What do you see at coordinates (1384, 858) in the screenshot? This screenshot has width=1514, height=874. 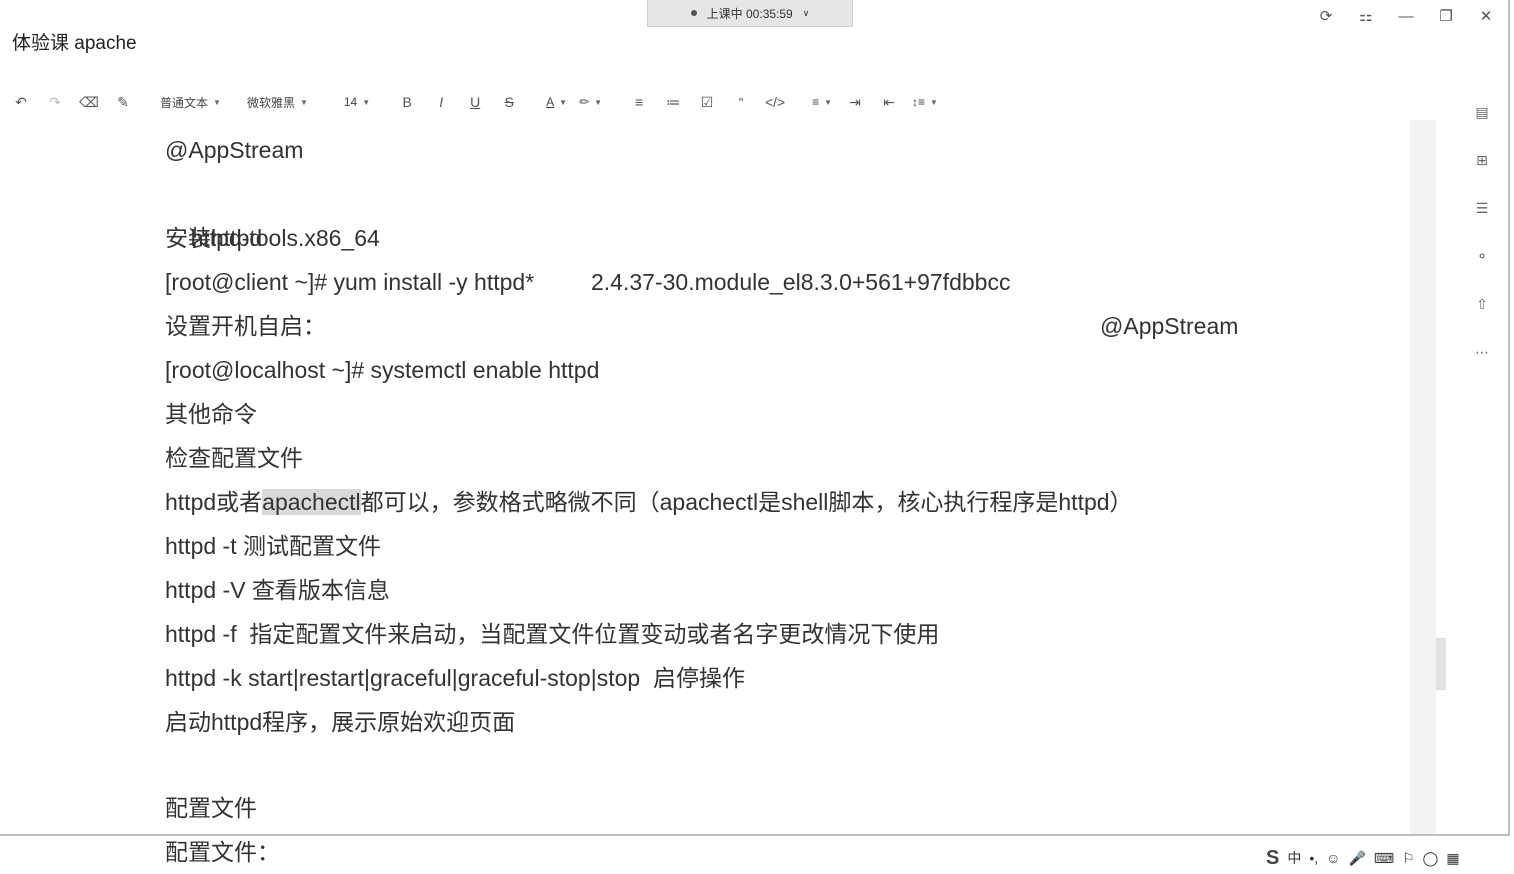 I see `keyboard-icon: ⌨` at bounding box center [1384, 858].